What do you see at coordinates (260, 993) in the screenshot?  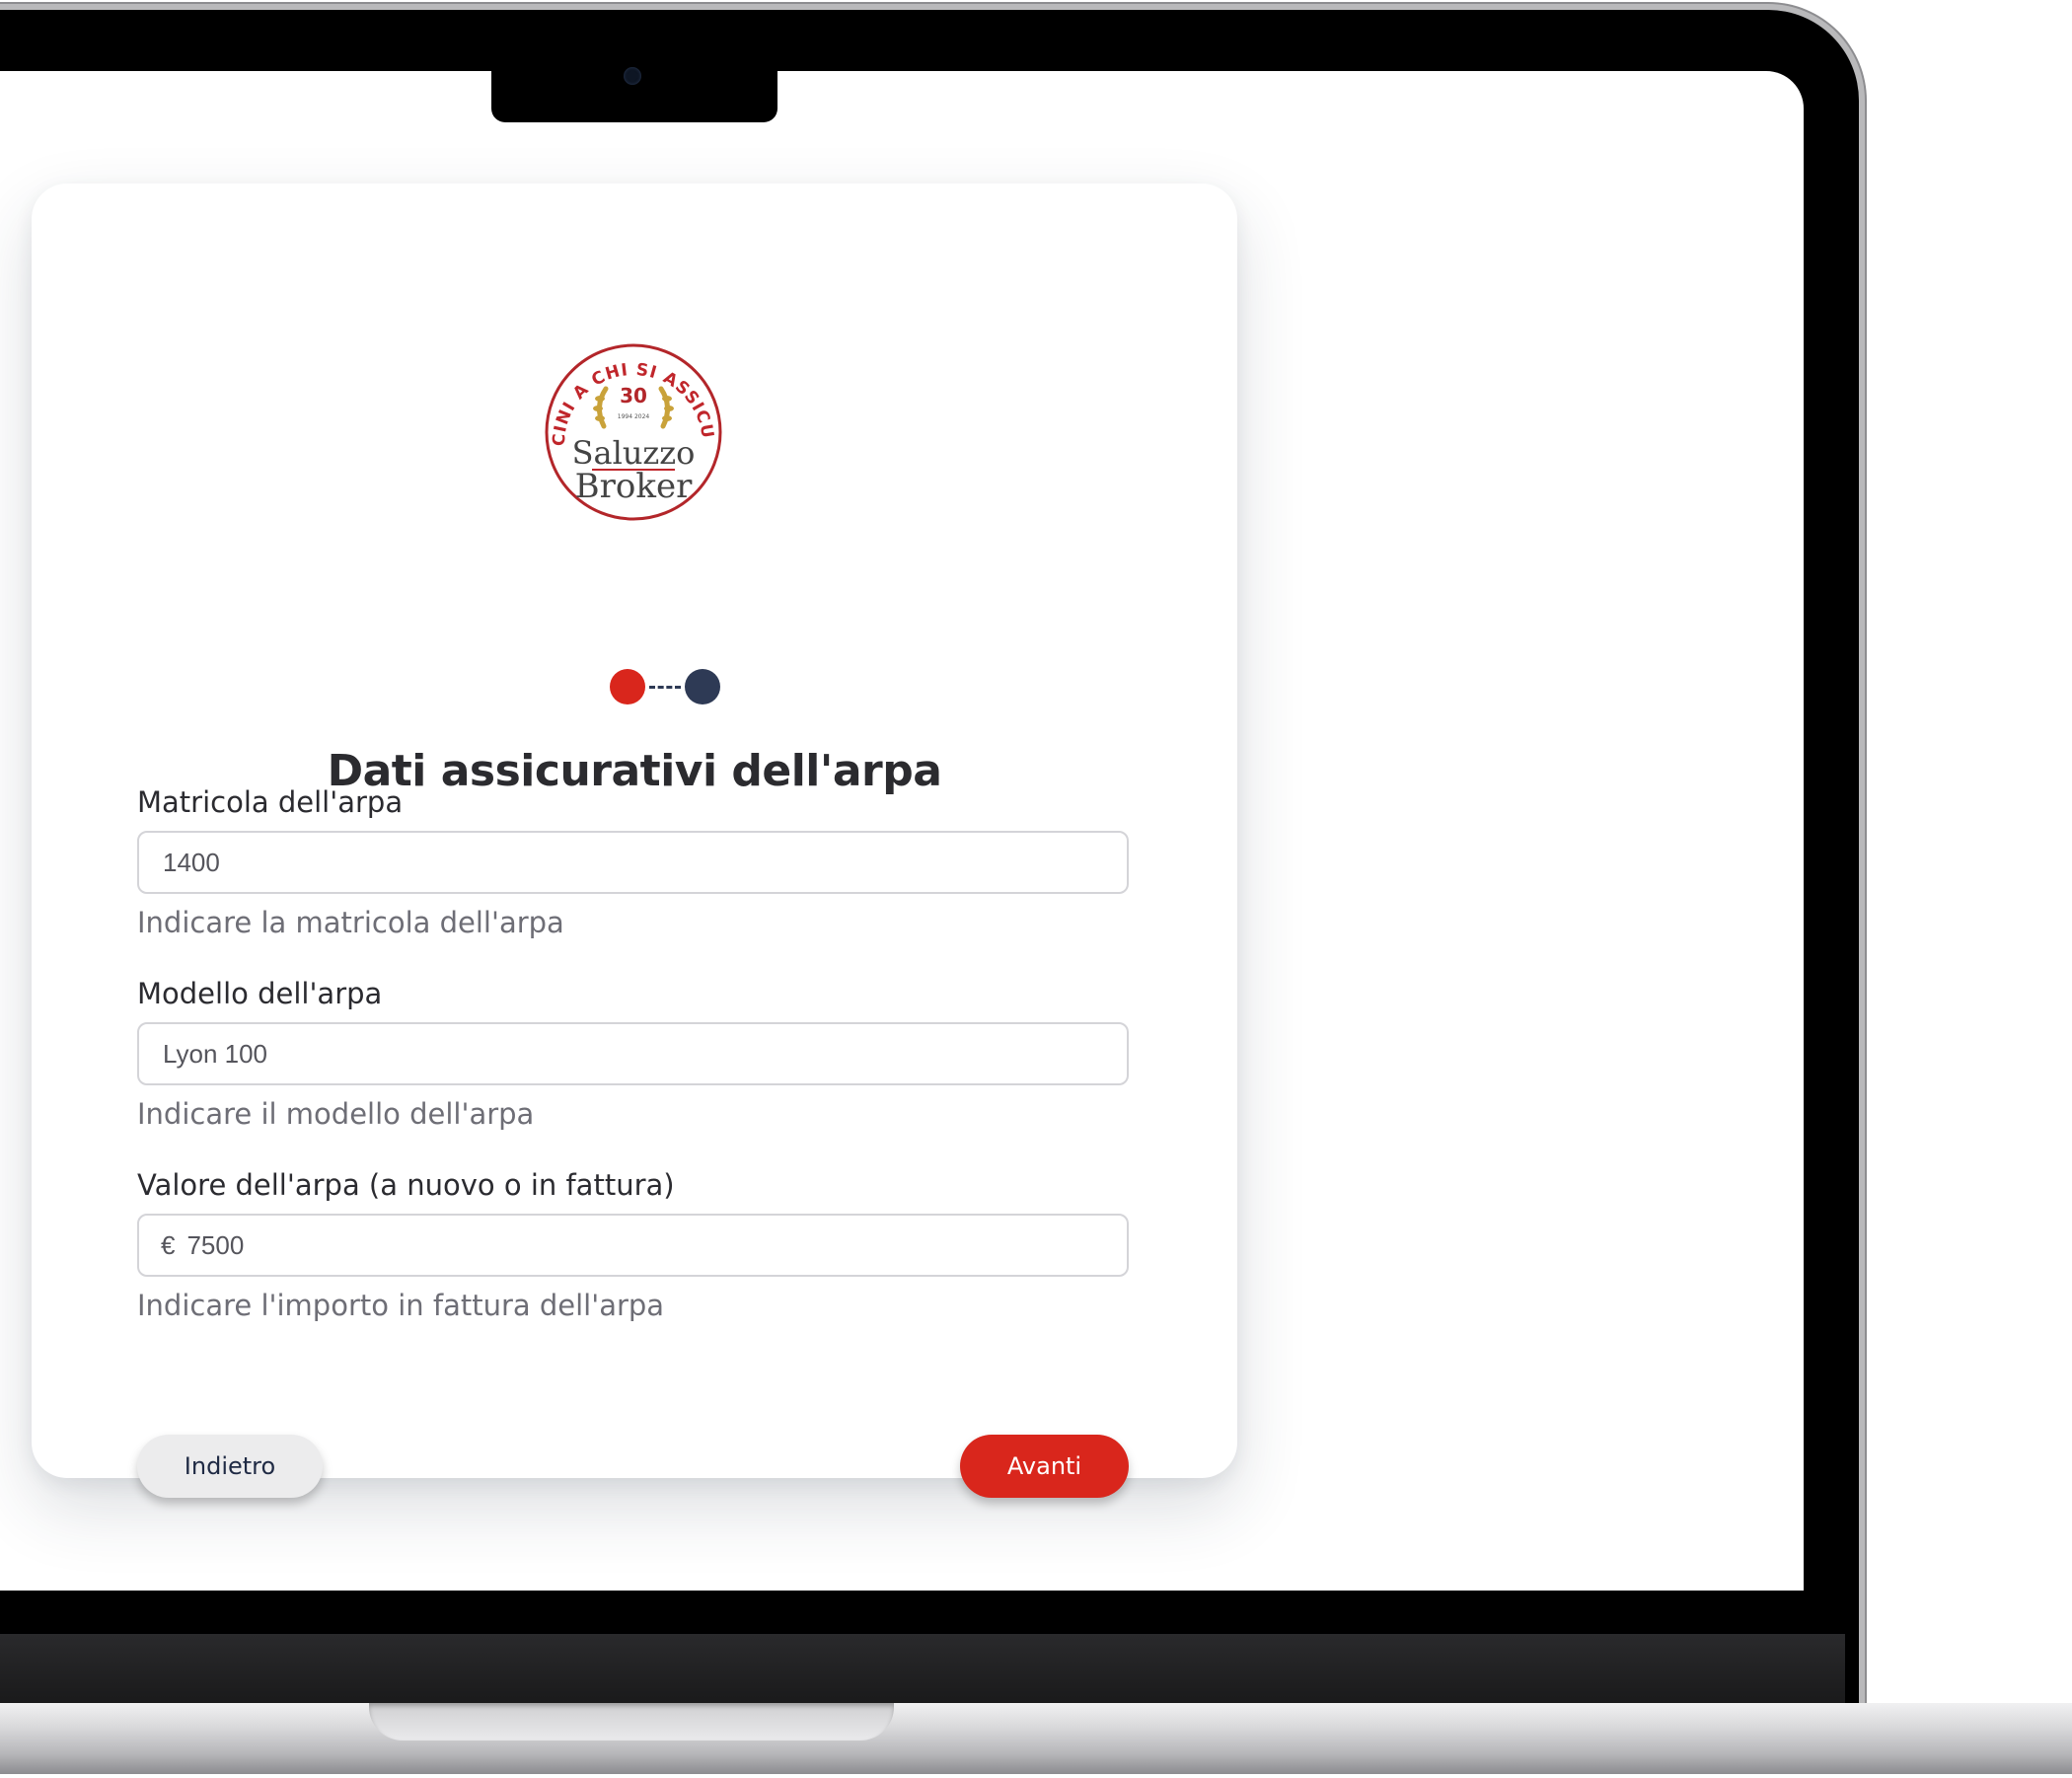 I see `model-label: Modello dell'arpa` at bounding box center [260, 993].